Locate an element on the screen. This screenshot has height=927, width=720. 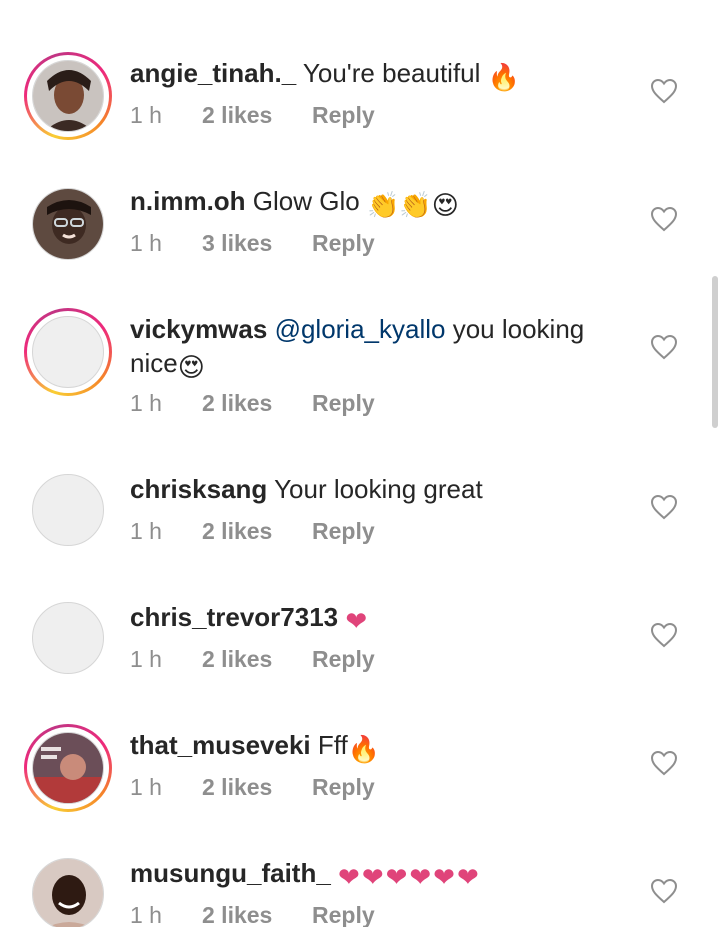
username: vickymwas is located at coordinates (198, 329).